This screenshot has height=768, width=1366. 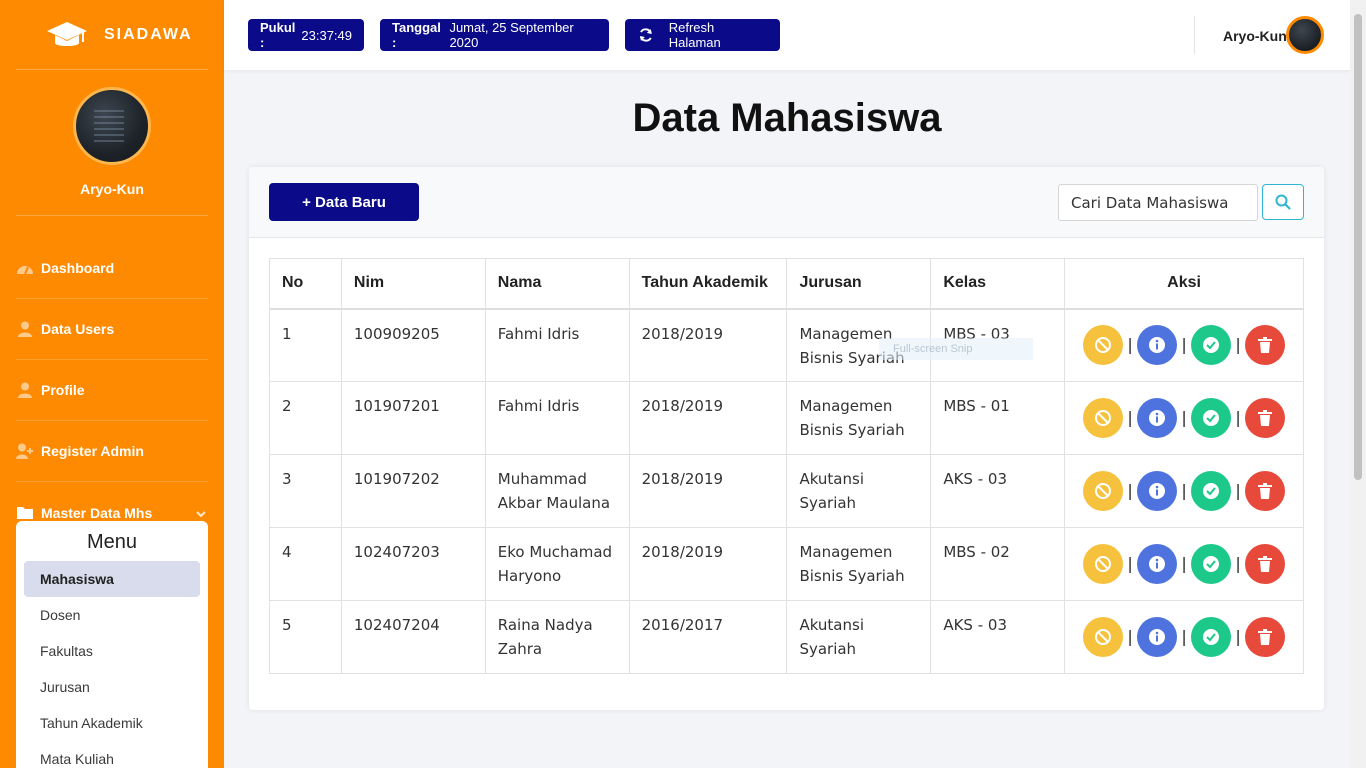 What do you see at coordinates (859, 637) in the screenshot?
I see `cell-jurusan: Akutansi Syariah` at bounding box center [859, 637].